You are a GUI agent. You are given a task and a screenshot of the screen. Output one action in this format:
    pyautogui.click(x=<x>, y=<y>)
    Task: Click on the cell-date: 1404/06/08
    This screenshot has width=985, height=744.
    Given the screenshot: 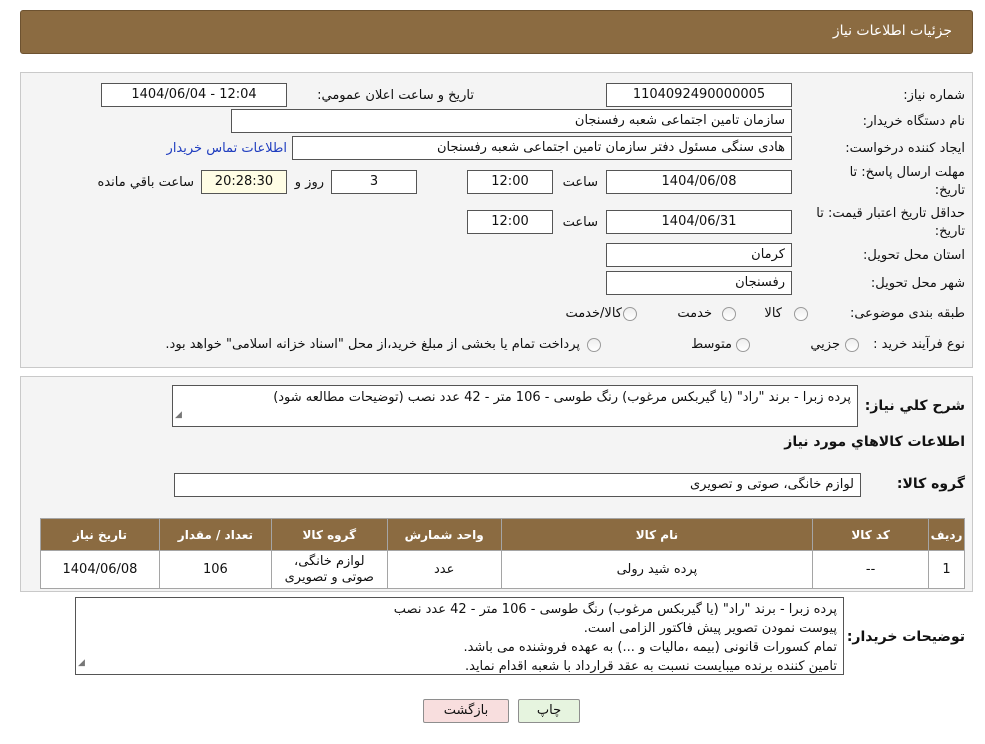 What is the action you would take?
    pyautogui.click(x=100, y=569)
    